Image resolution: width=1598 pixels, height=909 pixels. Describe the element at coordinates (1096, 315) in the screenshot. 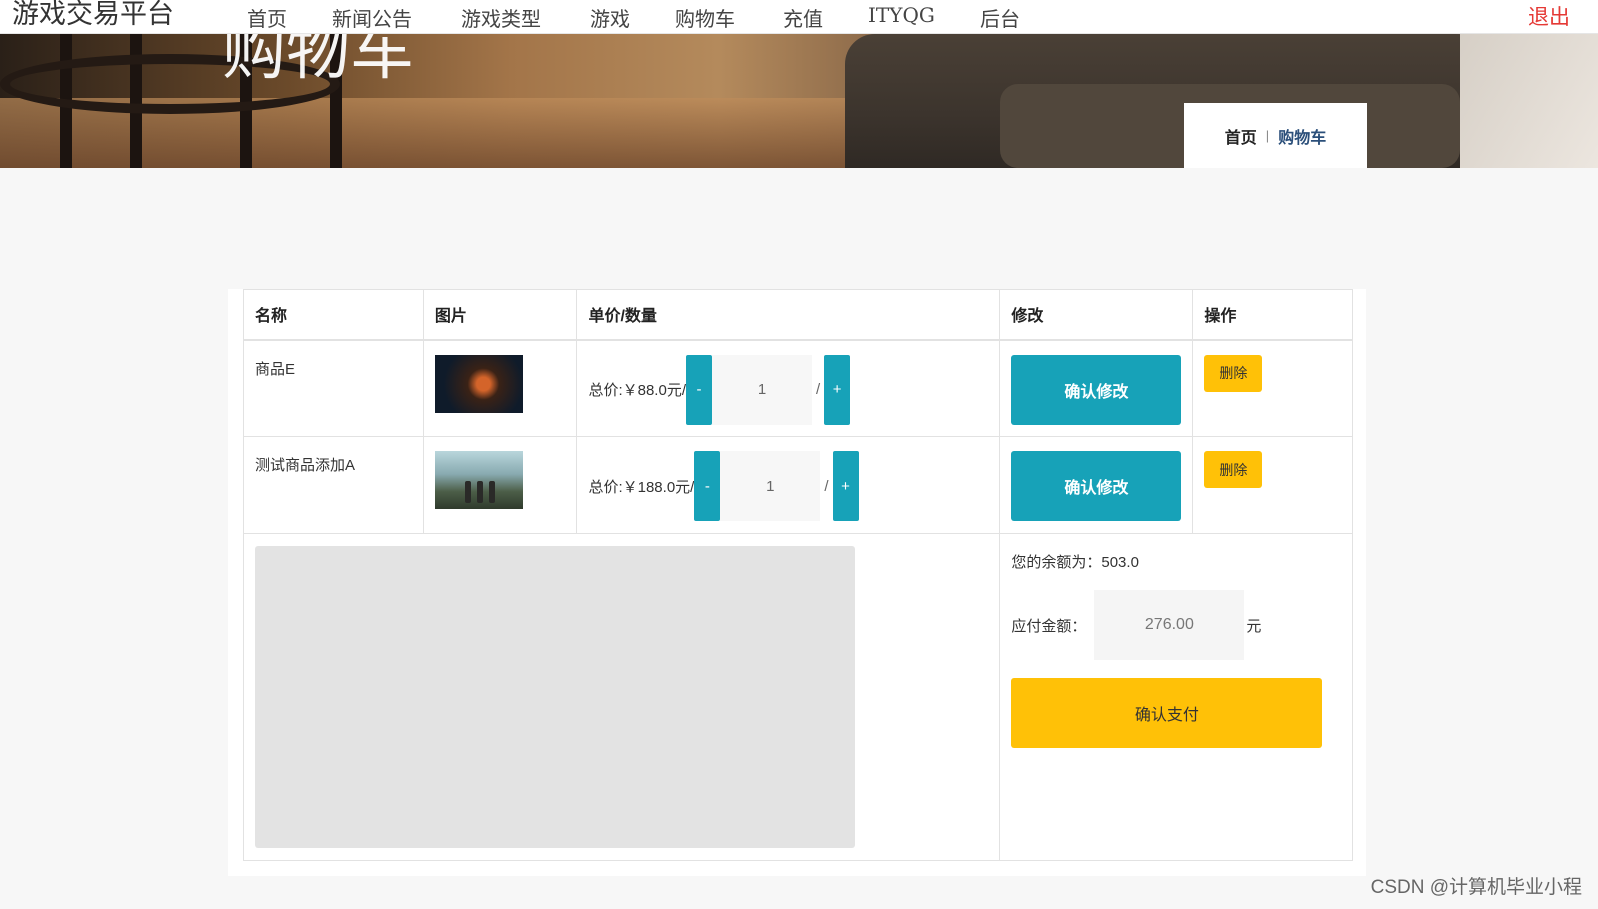

I see `header-edit: 修改` at that location.